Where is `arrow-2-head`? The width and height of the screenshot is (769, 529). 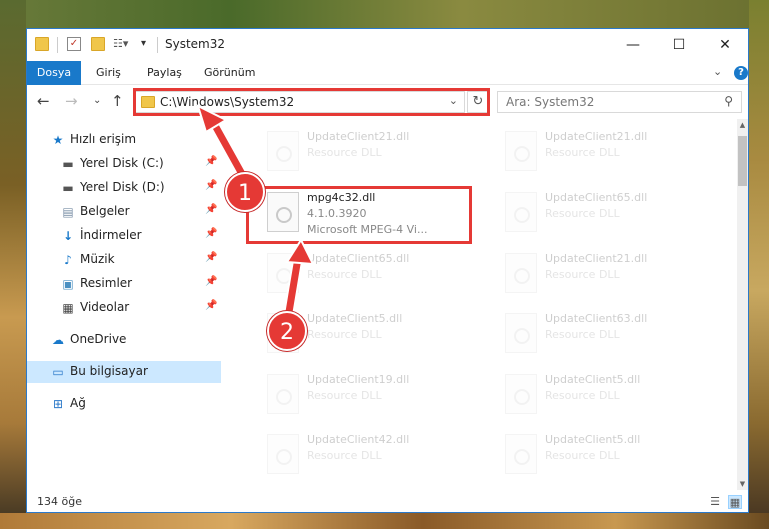
arrow-2-head is located at coordinates (300, 251).